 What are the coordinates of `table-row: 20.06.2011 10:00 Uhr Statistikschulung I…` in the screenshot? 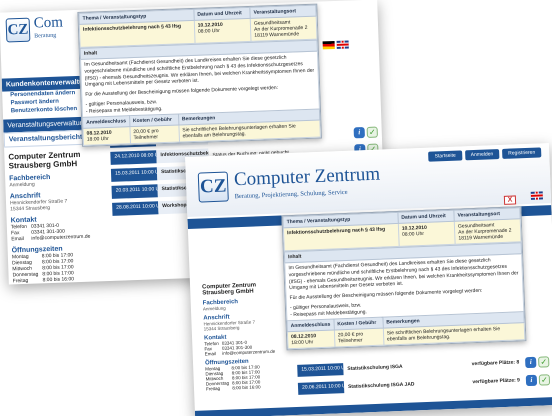 It's located at (424, 384).